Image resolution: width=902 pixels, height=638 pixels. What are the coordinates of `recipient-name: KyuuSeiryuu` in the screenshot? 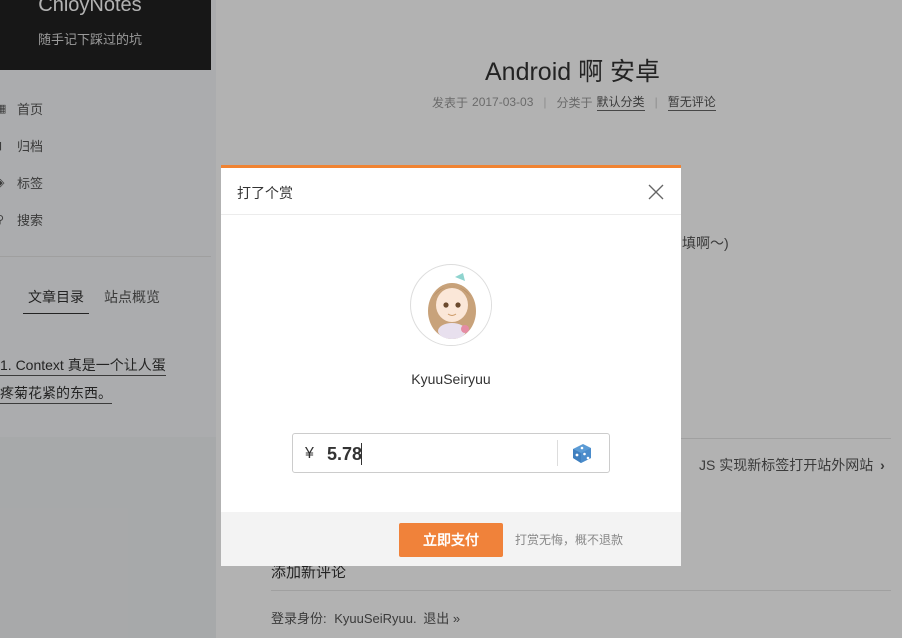 It's located at (451, 379).